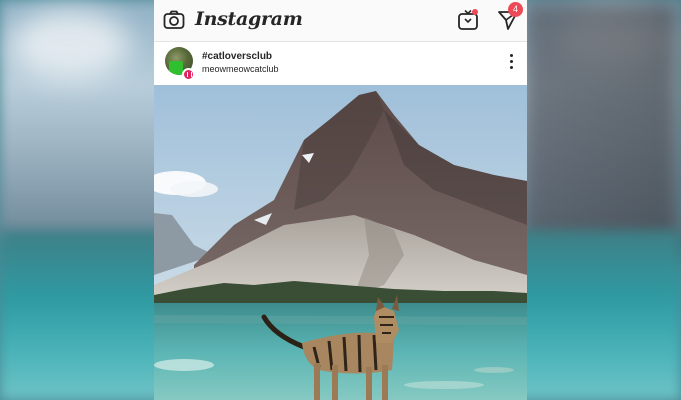  Describe the element at coordinates (176, 68) in the screenshot. I see `avatar-detail` at that location.